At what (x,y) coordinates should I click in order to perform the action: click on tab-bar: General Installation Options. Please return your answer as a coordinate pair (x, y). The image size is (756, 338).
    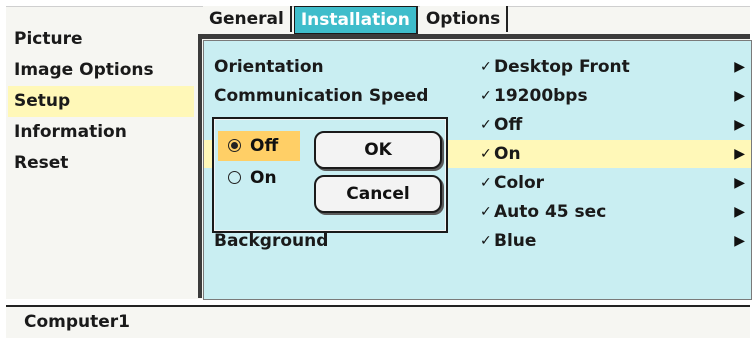
    Looking at the image, I should click on (356, 20).